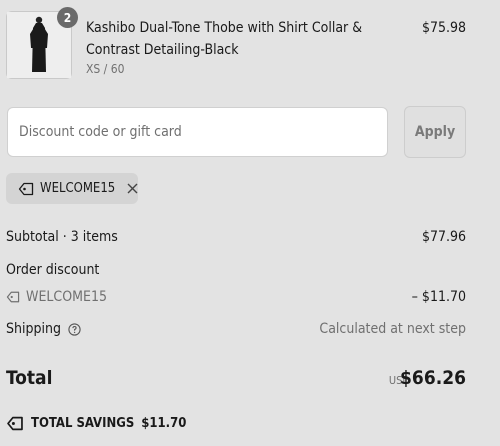 Image resolution: width=500 pixels, height=446 pixels. Describe the element at coordinates (67, 17) in the screenshot. I see `quantity-badge: 2` at that location.